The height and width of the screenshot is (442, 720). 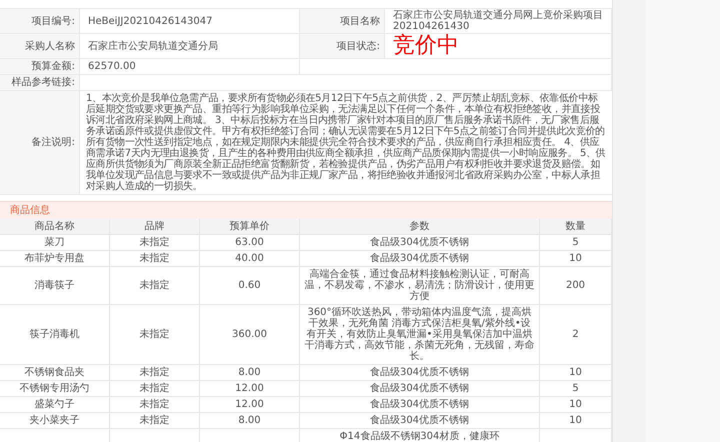 I want to click on column-header: 预算单价, so click(x=250, y=227).